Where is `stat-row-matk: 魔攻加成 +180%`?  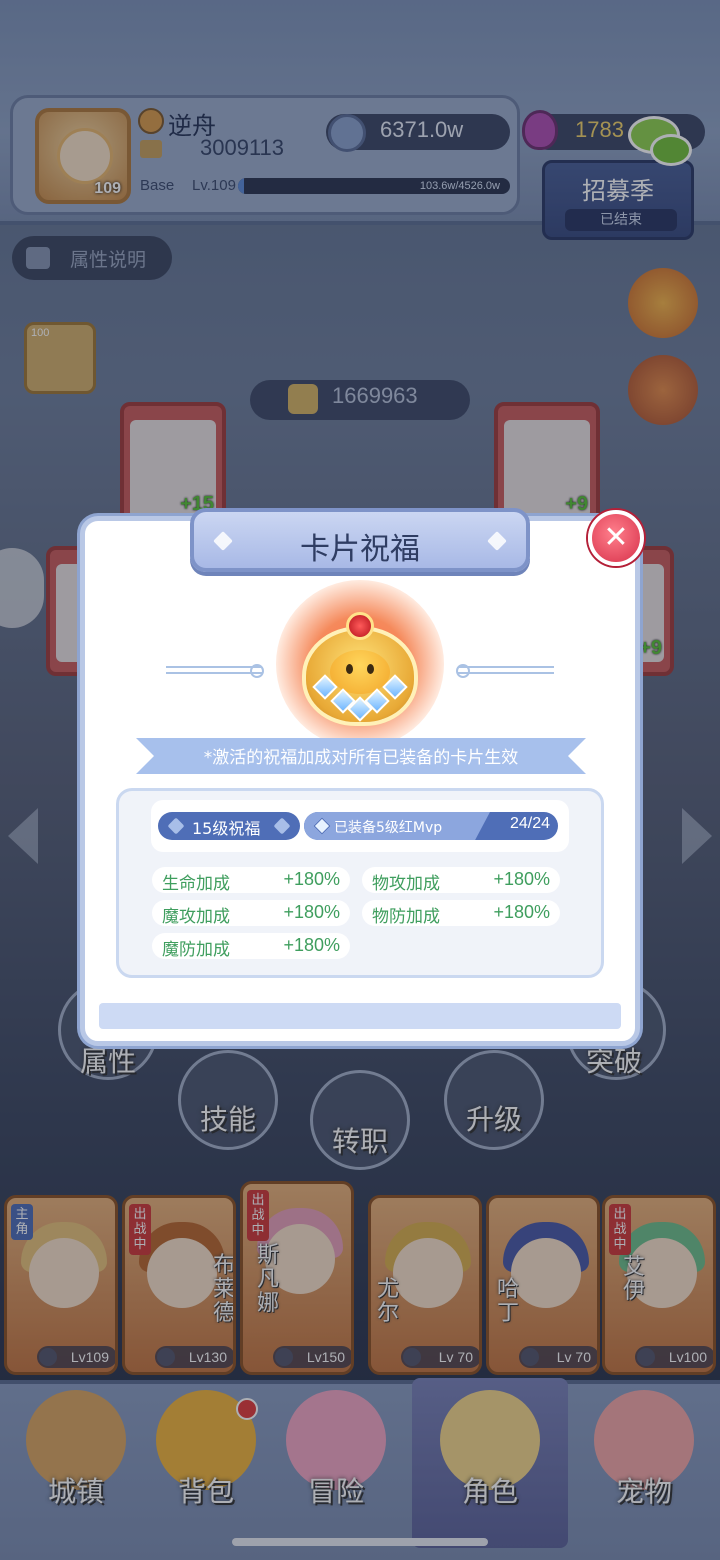
stat-row-matk: 魔攻加成 +180% is located at coordinates (251, 913).